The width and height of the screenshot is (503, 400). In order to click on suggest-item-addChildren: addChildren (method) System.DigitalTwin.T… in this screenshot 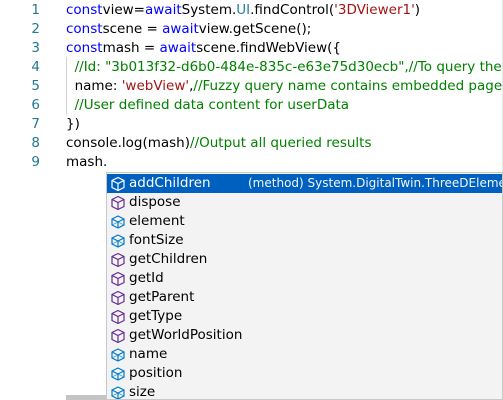, I will do `click(304, 183)`.